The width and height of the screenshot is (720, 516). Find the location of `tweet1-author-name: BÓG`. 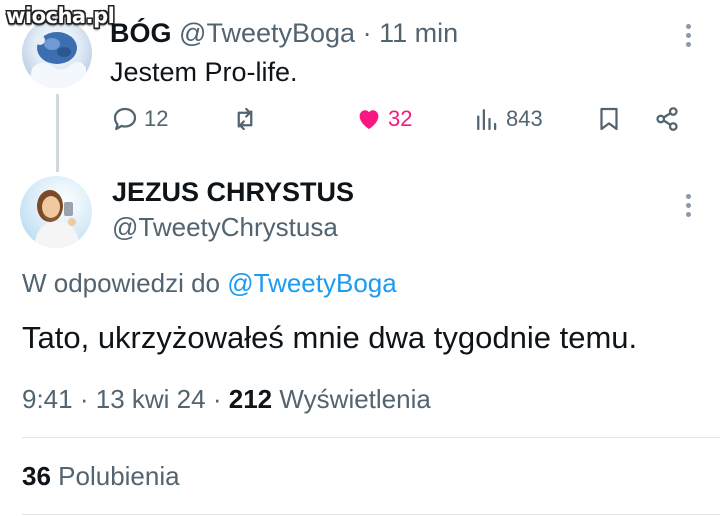

tweet1-author-name: BÓG is located at coordinates (141, 33).